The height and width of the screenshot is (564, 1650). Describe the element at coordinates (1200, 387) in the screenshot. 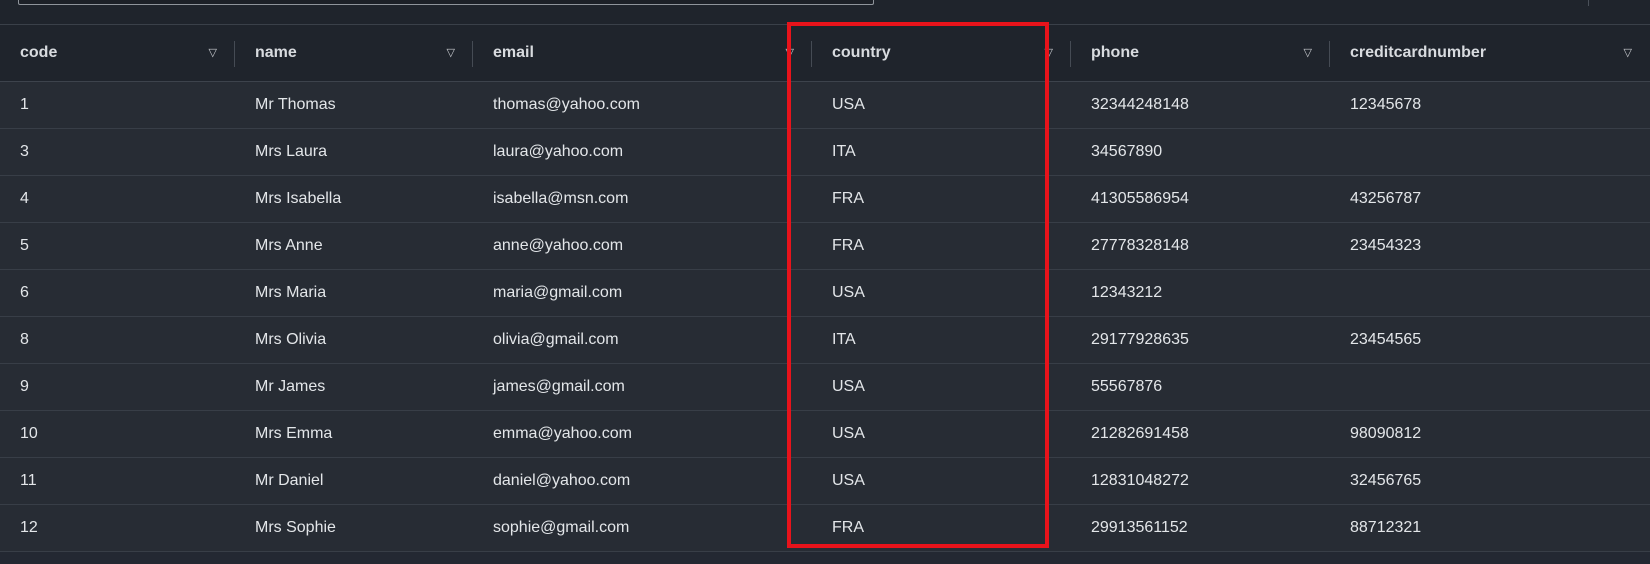

I see `cell-phone: 55567876` at that location.